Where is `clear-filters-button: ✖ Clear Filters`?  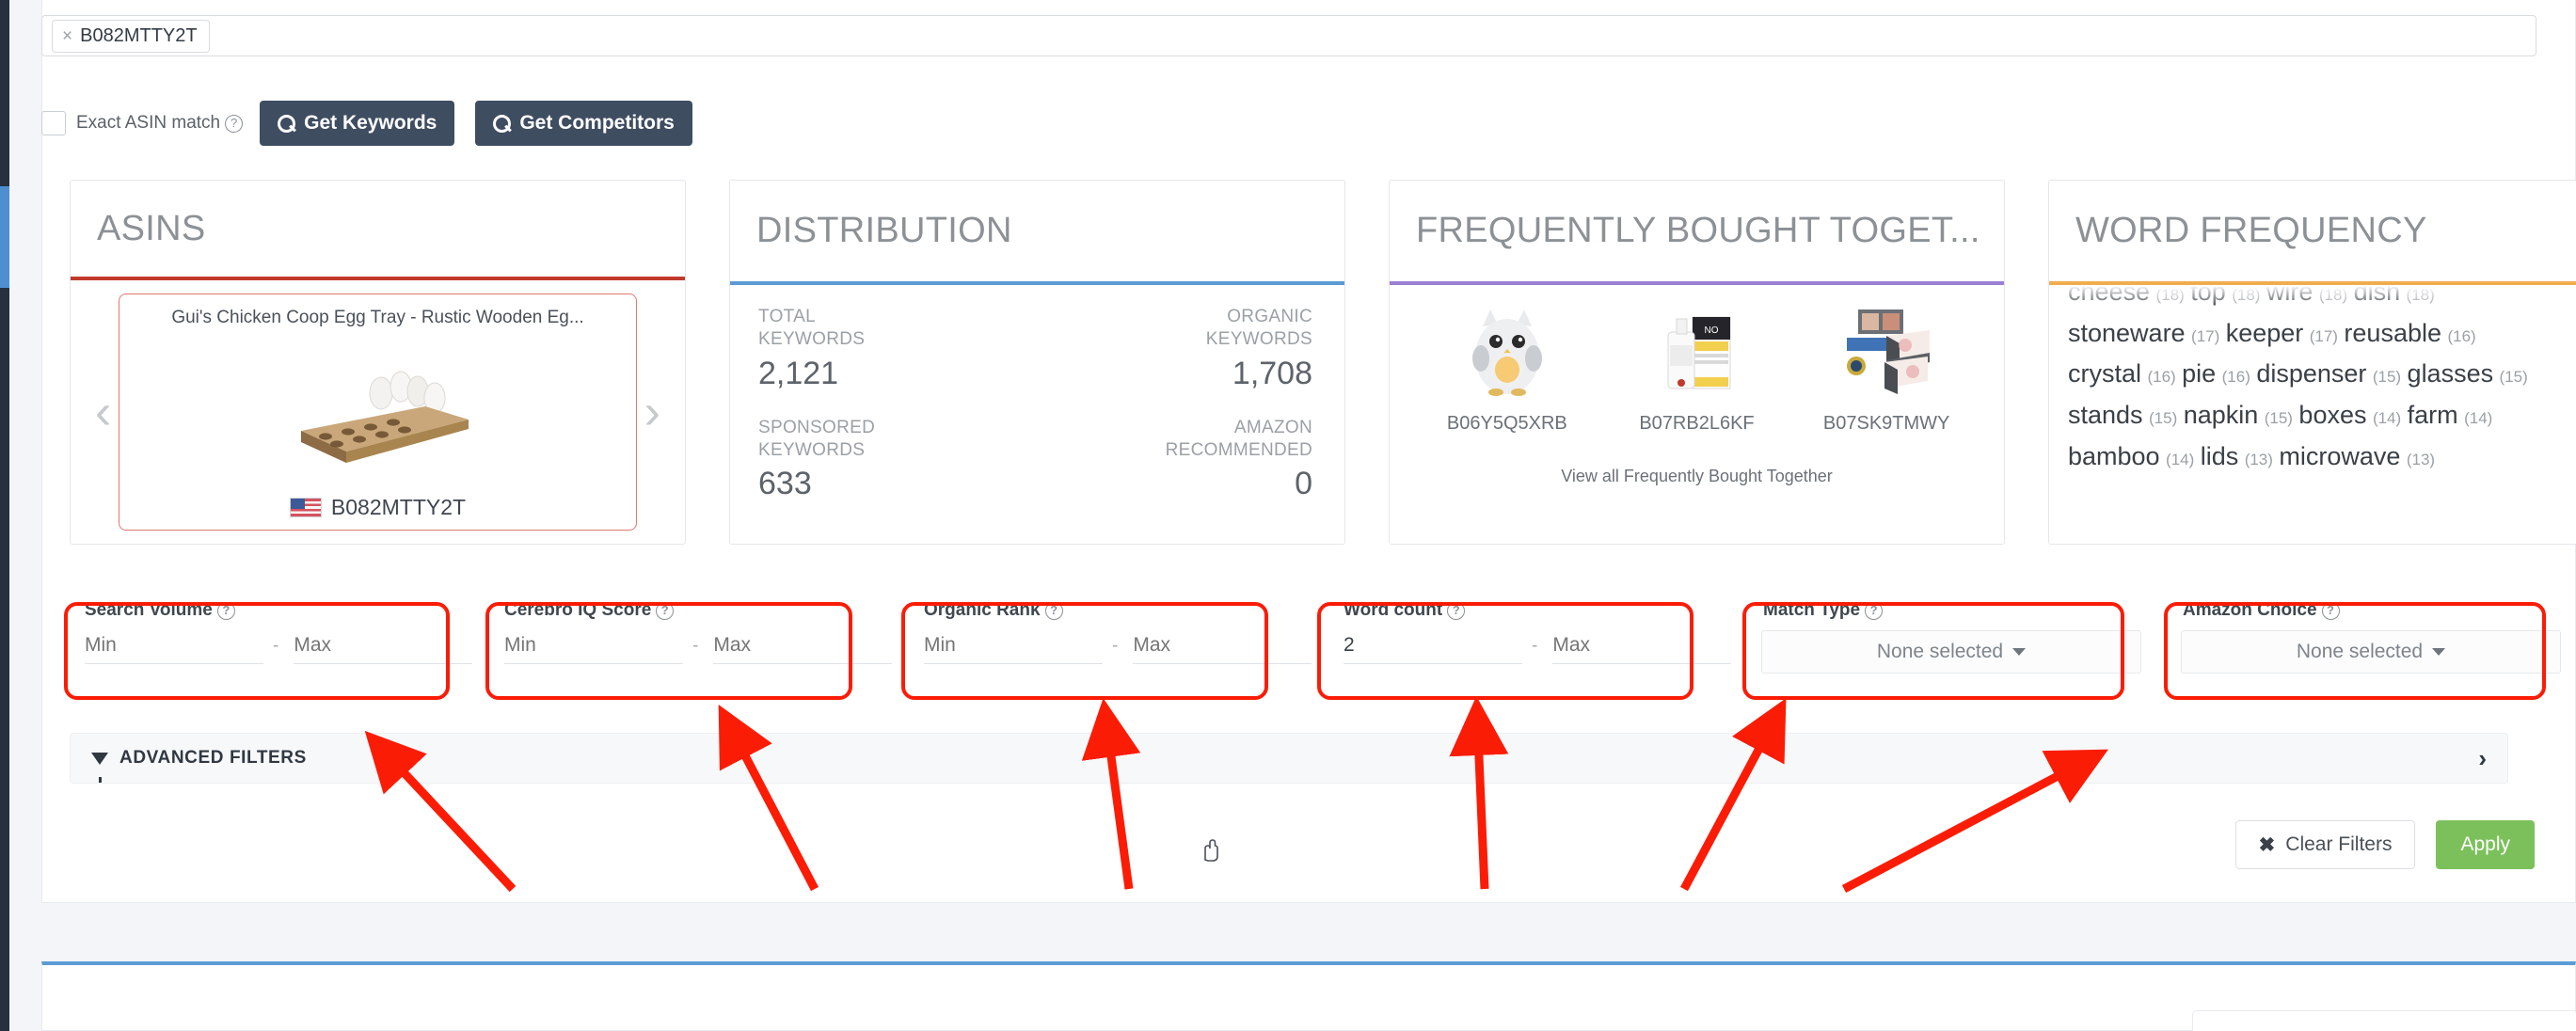
clear-filters-button: ✖ Clear Filters is located at coordinates (2325, 845).